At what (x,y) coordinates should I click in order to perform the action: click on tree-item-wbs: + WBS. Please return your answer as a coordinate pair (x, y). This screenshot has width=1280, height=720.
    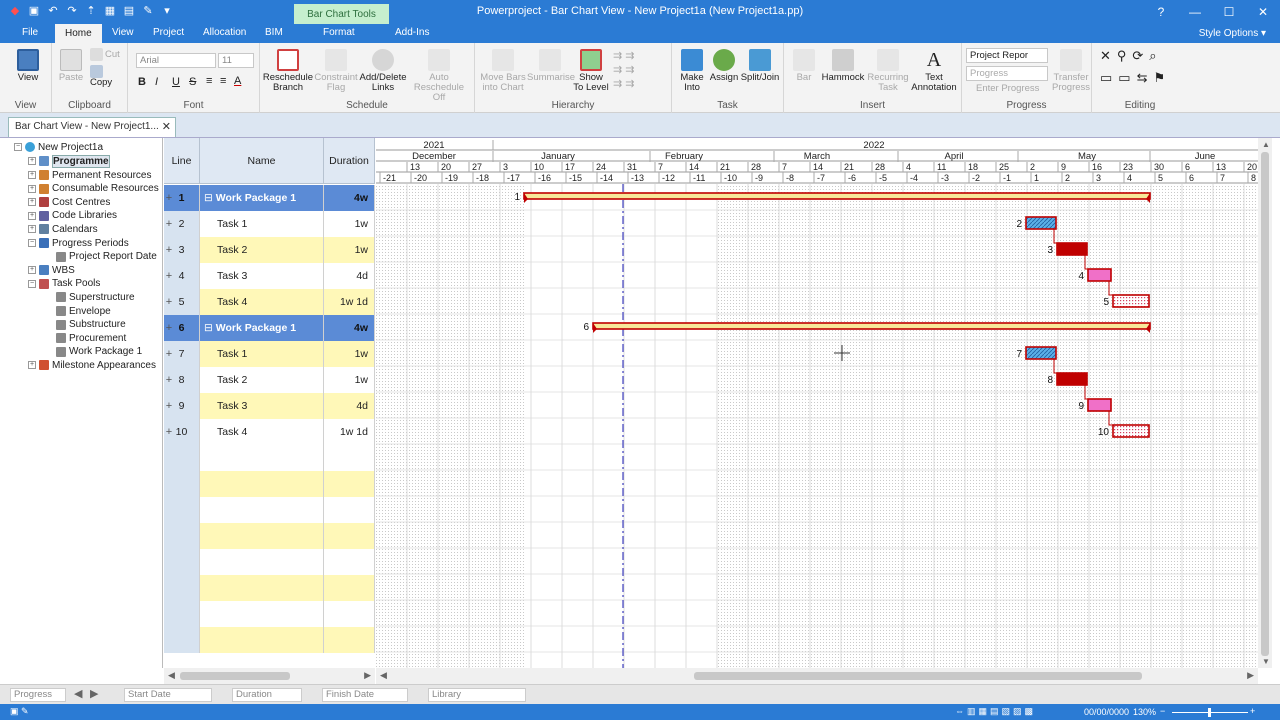
    Looking at the image, I should click on (51, 270).